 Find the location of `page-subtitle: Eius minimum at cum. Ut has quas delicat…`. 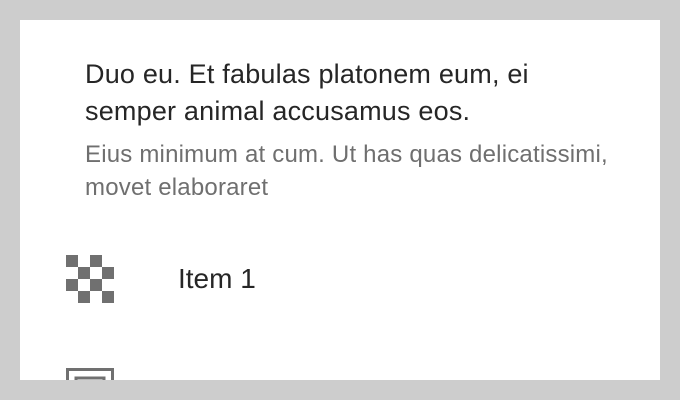

page-subtitle: Eius minimum at cum. Ut has quas delicat… is located at coordinates (346, 171).